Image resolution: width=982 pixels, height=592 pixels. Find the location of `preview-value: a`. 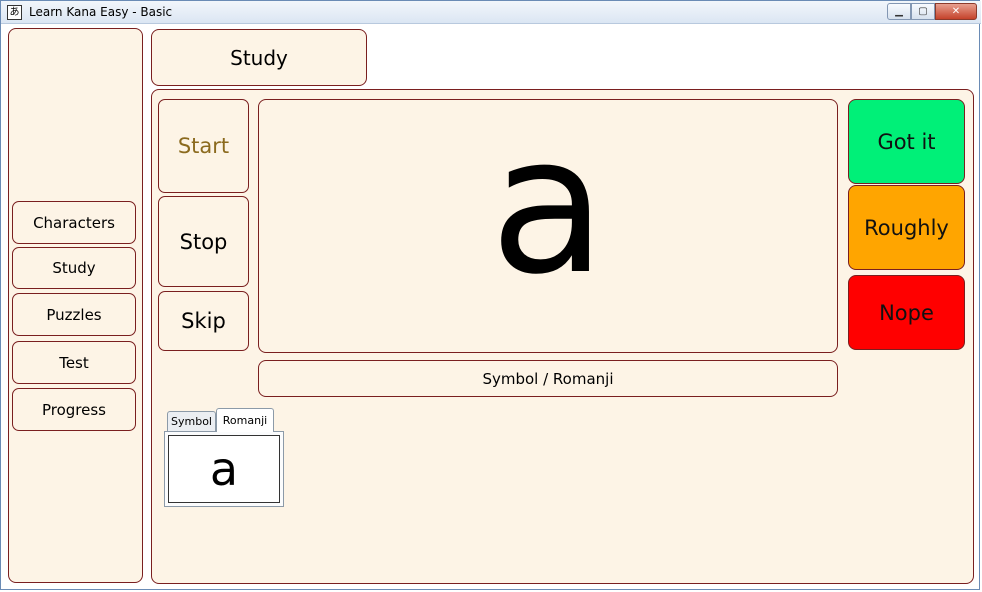

preview-value: a is located at coordinates (224, 469).